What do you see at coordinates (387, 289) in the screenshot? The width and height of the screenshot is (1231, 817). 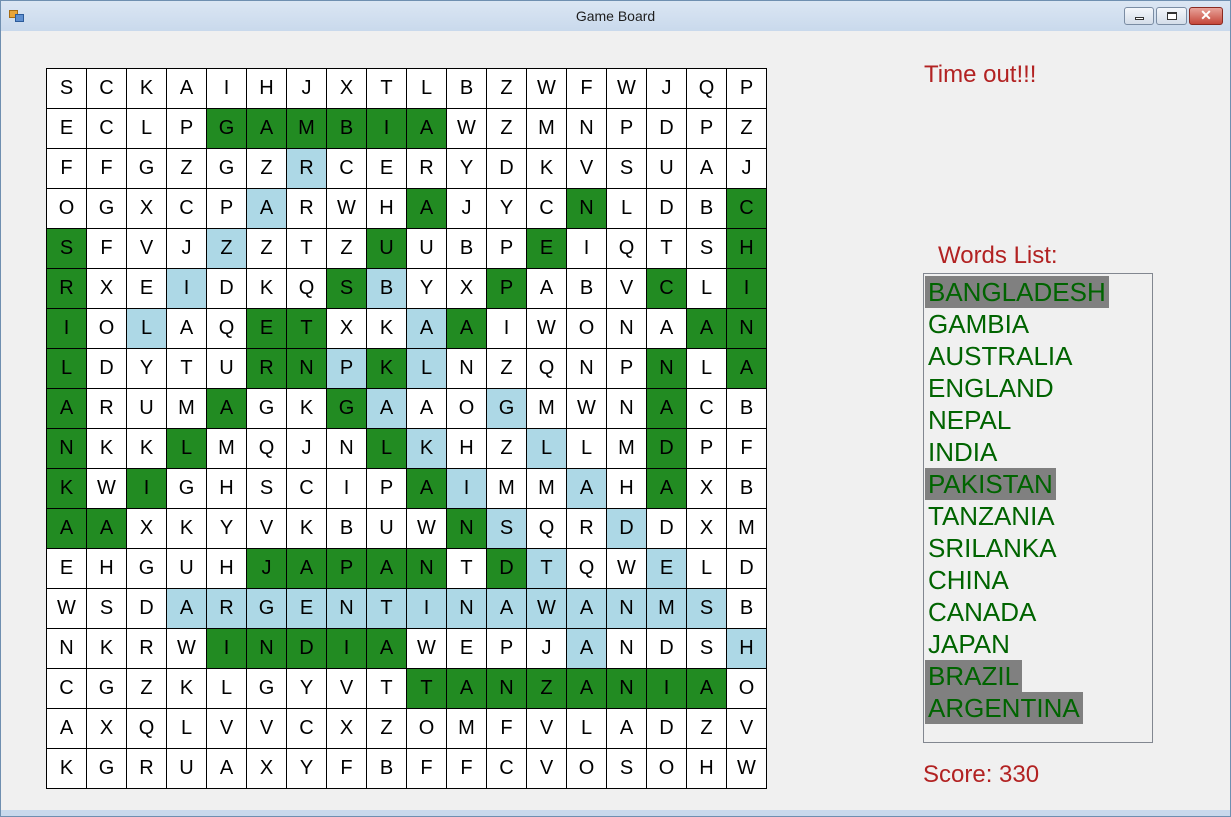 I see `grid-cell: B` at bounding box center [387, 289].